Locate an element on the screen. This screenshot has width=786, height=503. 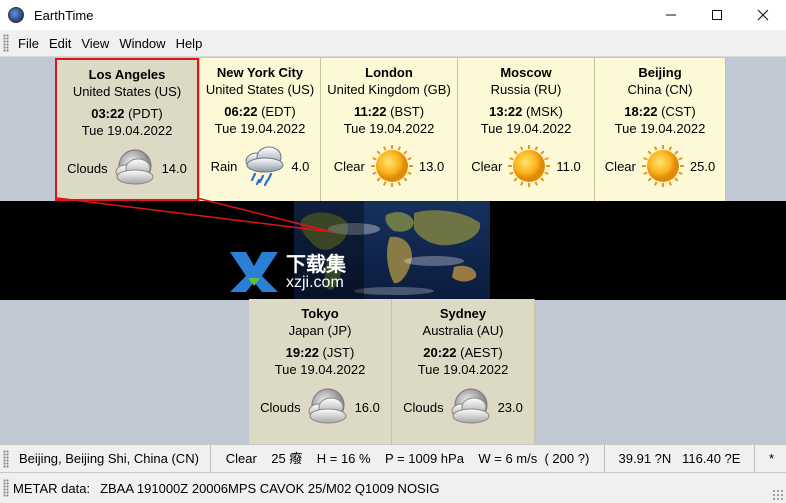
watermark-title: 下载集 is located at coordinates (316, 265).